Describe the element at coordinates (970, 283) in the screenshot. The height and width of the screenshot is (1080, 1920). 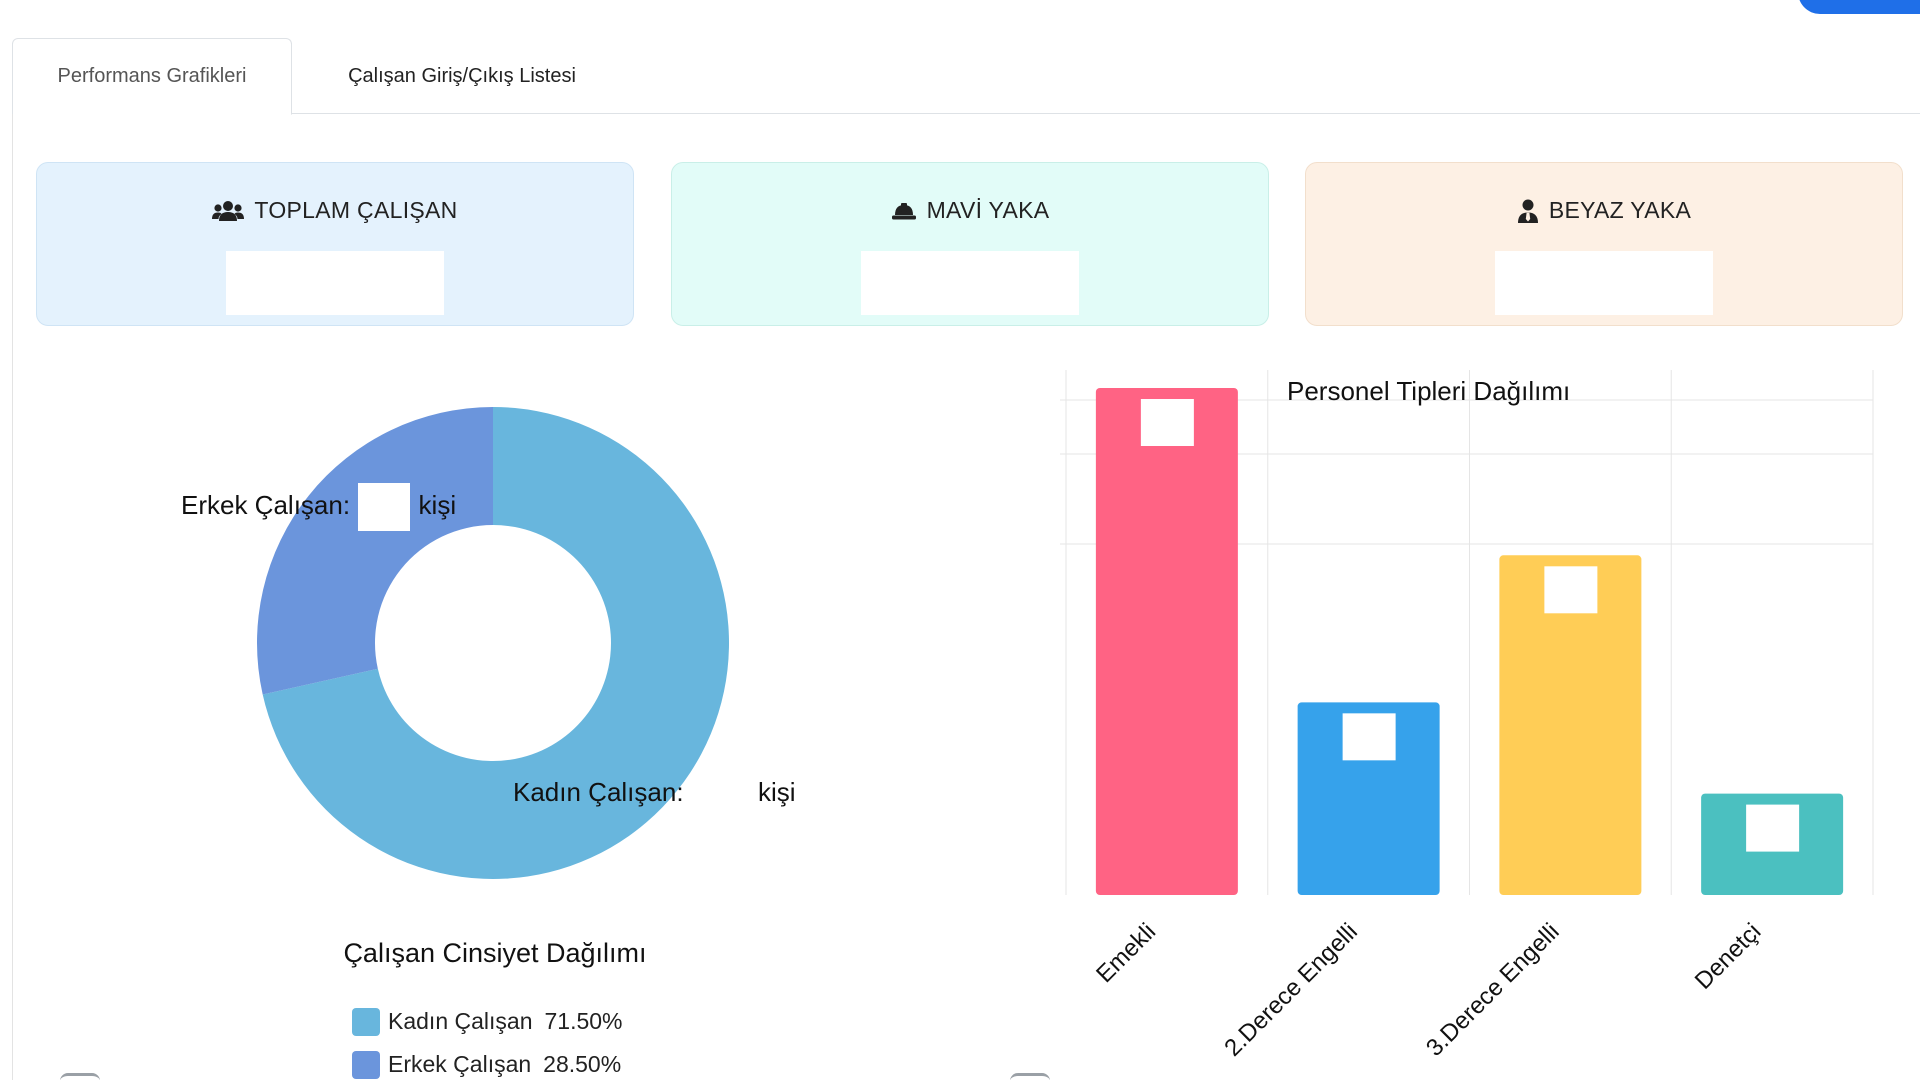
I see `blue-collar-value` at that location.